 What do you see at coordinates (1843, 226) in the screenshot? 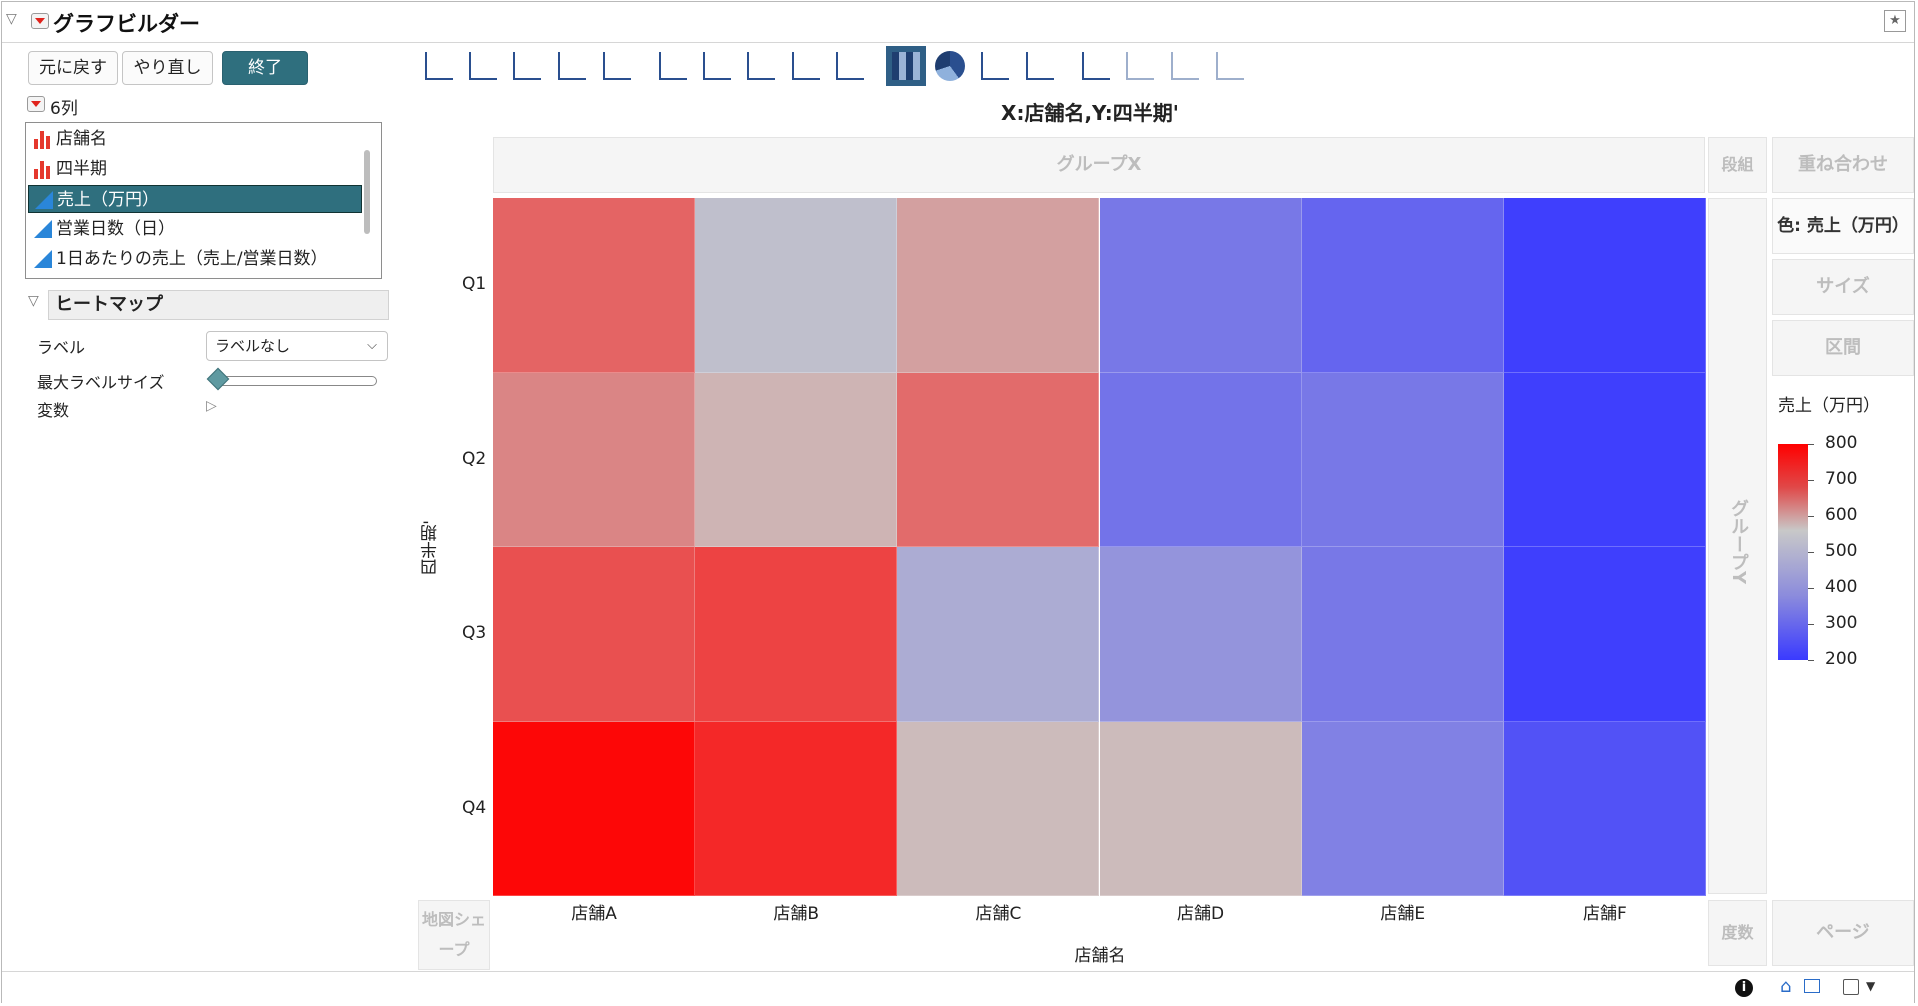
I see `color-zone: 色: 売上（万円）` at bounding box center [1843, 226].